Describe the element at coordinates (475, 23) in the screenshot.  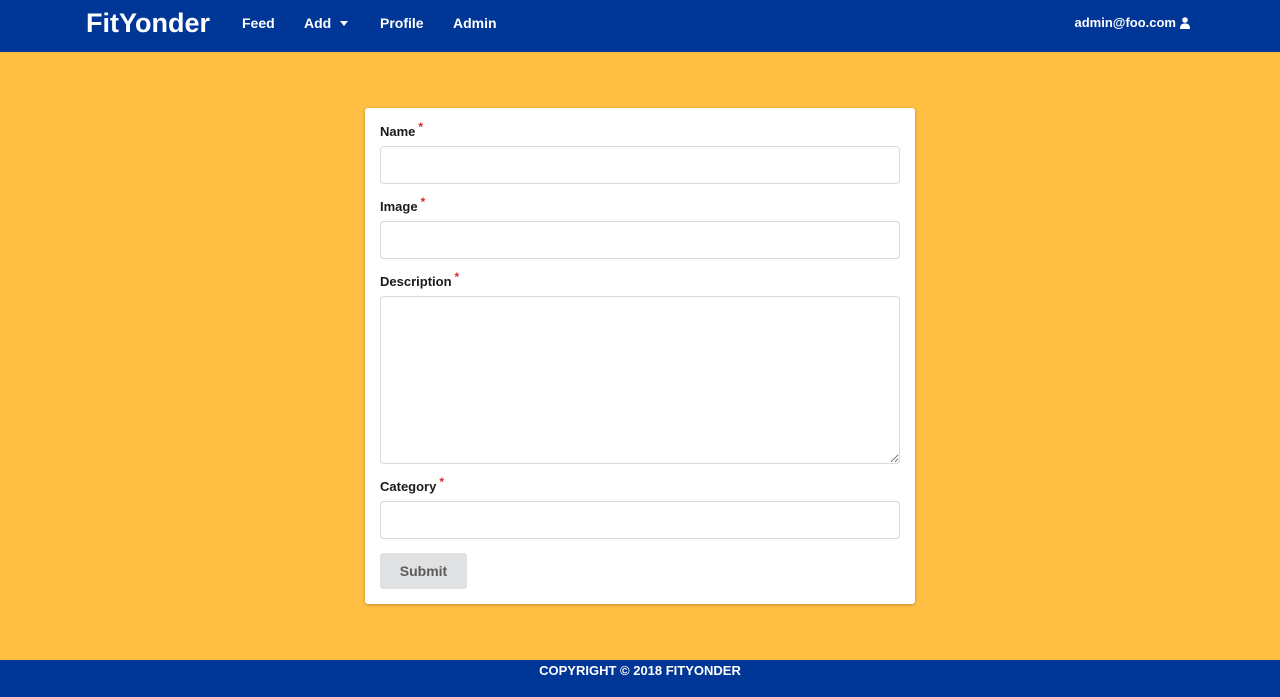
I see `nav-item-admin: Admin` at that location.